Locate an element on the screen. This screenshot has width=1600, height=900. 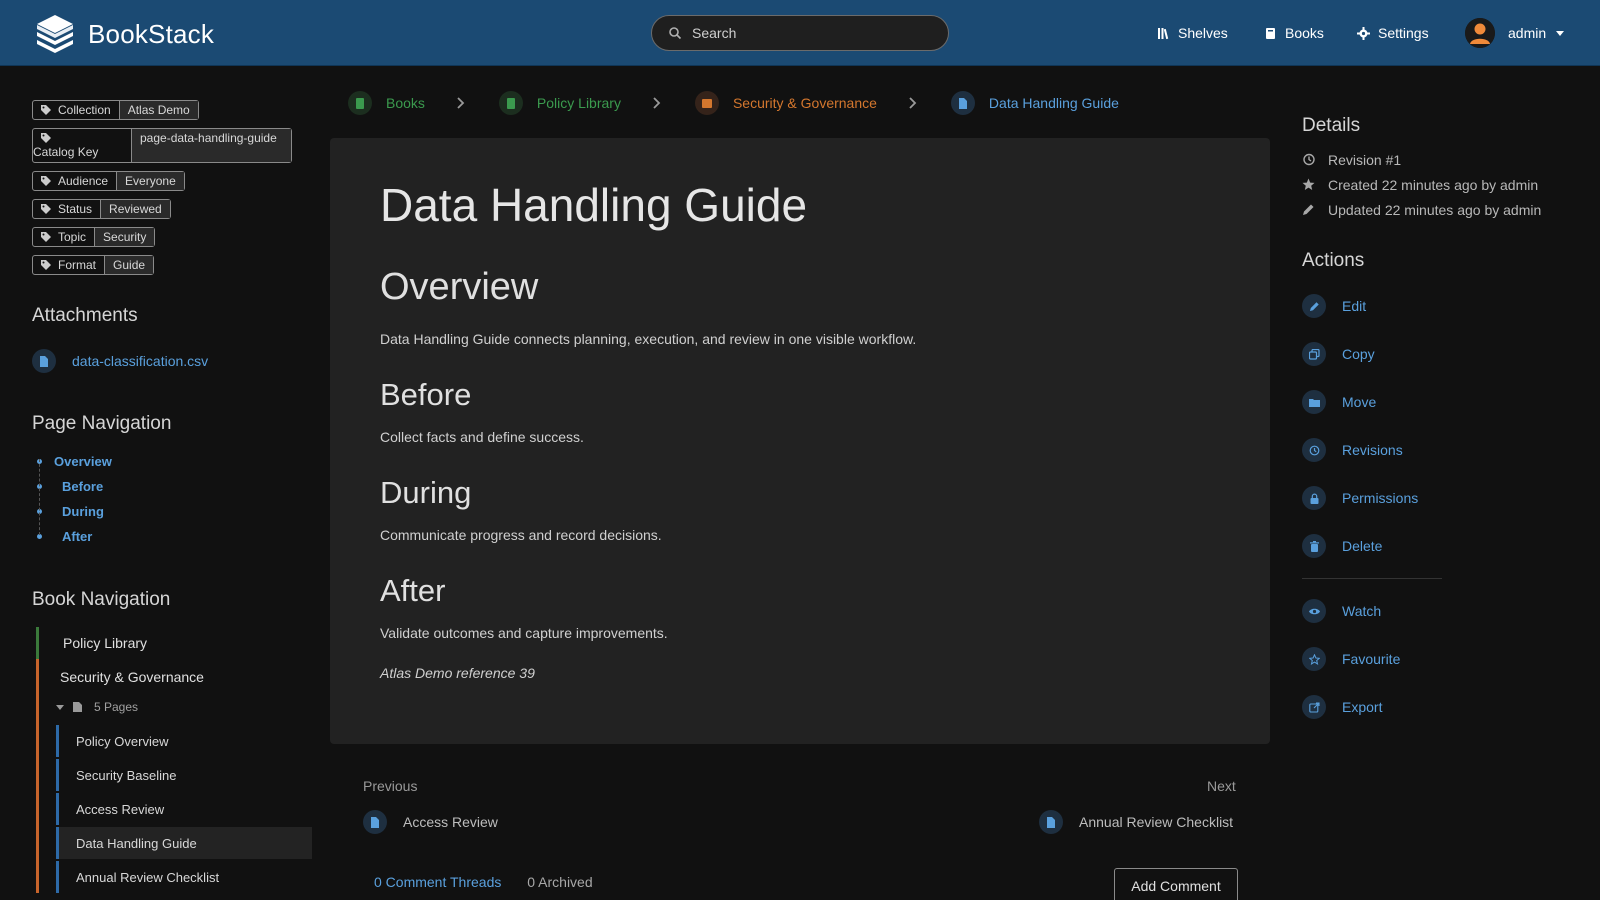
search-box is located at coordinates (800, 33).